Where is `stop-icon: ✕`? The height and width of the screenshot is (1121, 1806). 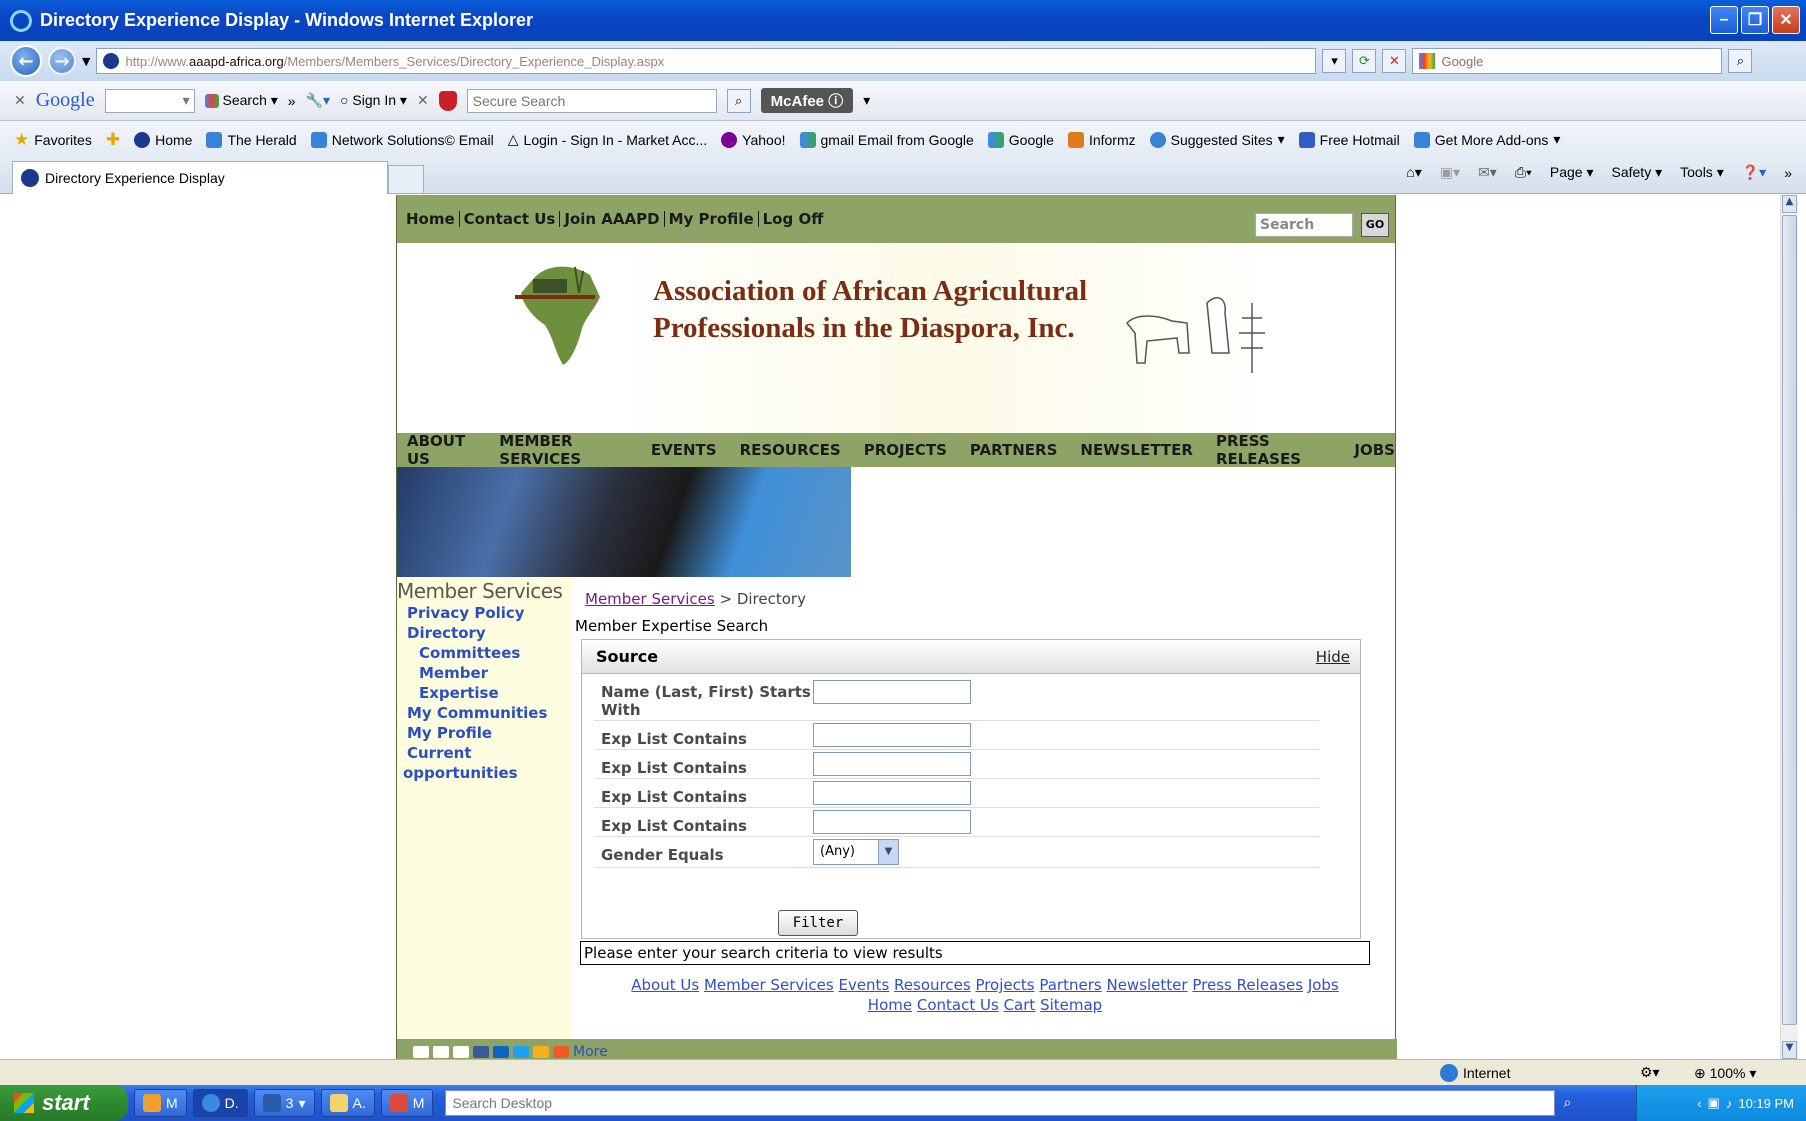 stop-icon: ✕ is located at coordinates (1394, 61).